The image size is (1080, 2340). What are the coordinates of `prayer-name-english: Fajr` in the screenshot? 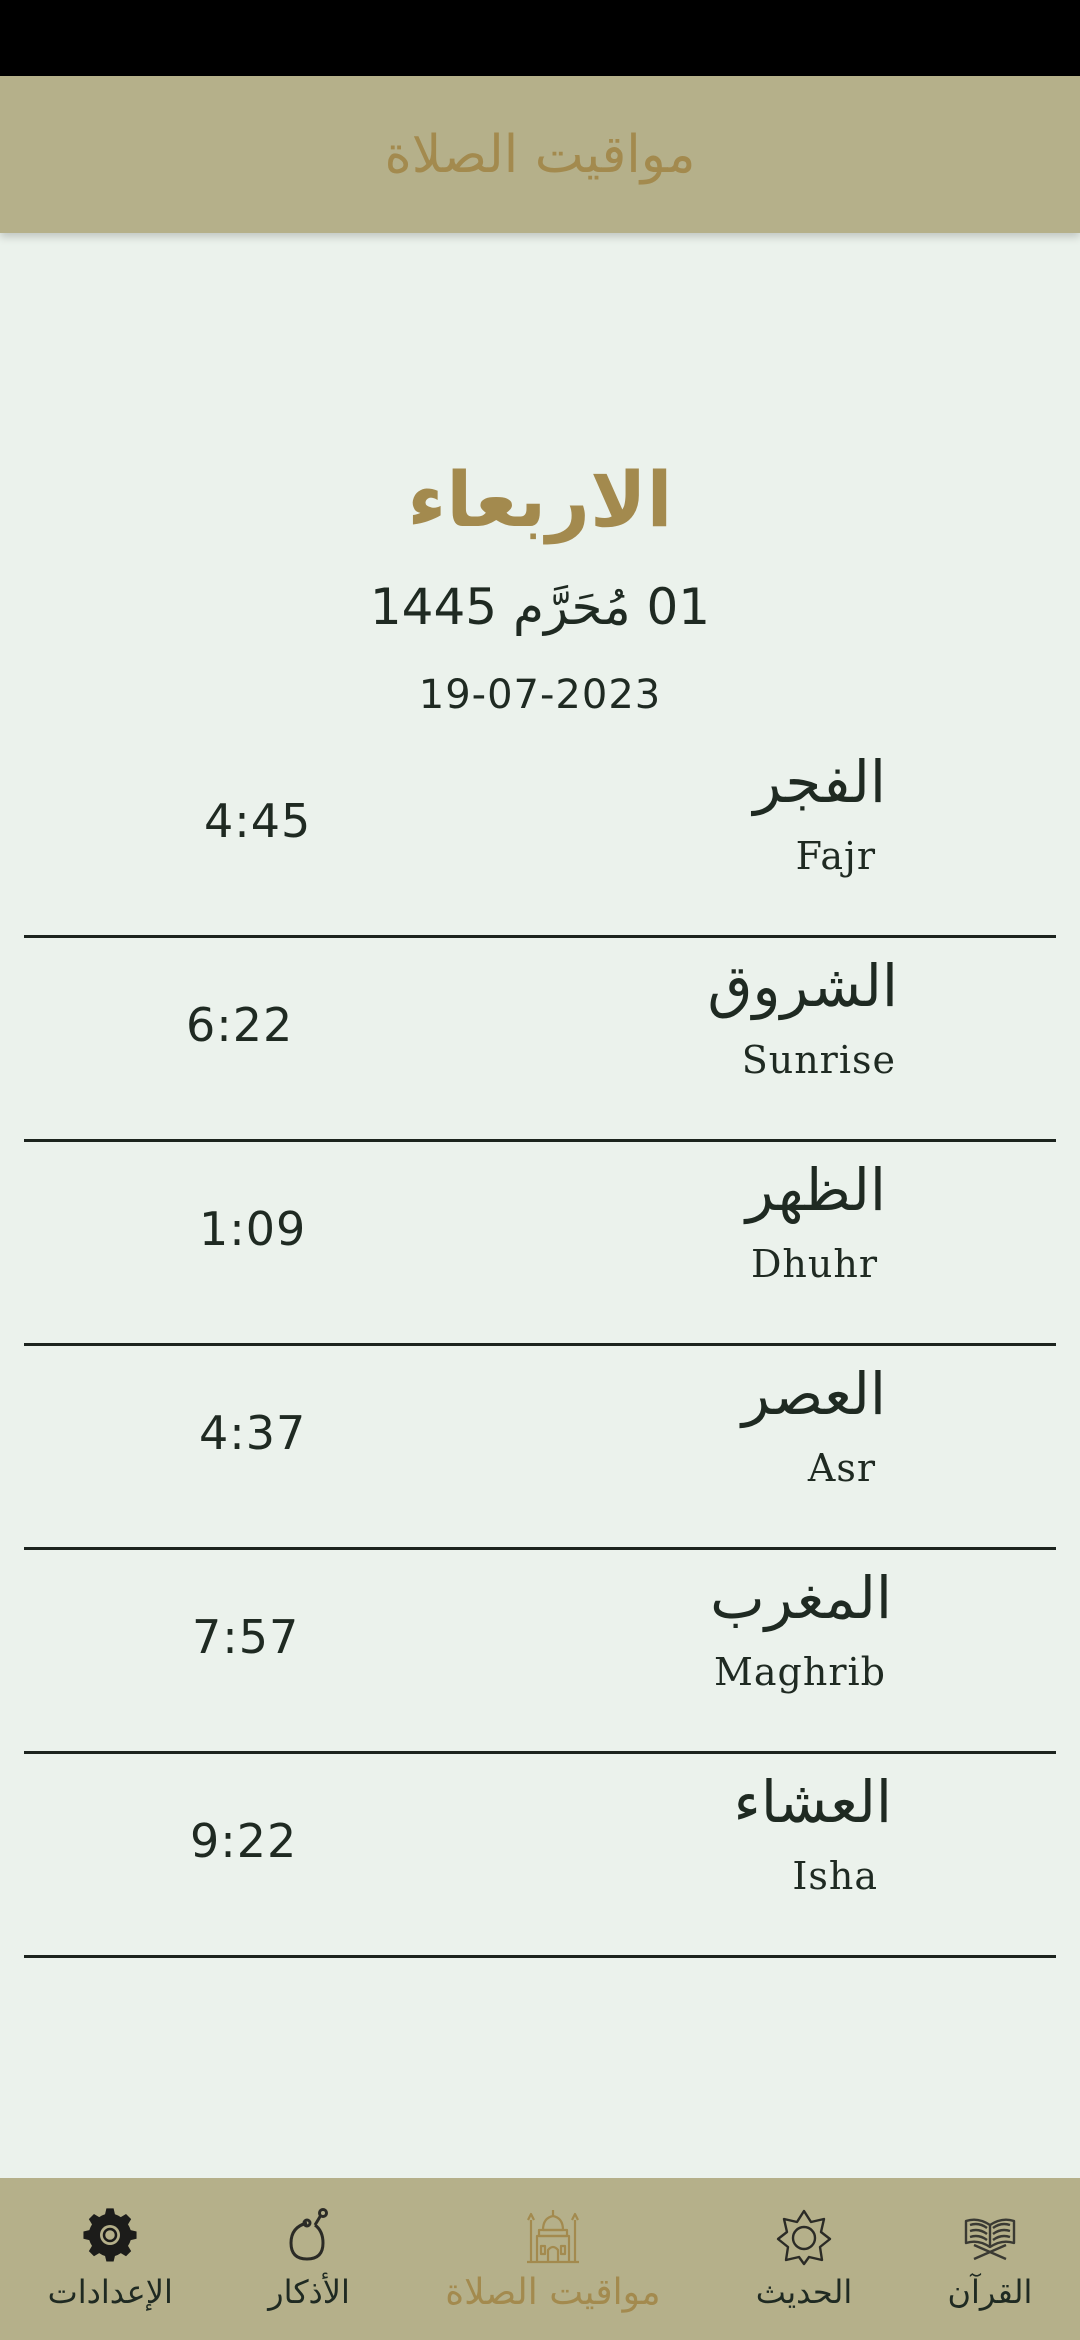 It's located at (835, 856).